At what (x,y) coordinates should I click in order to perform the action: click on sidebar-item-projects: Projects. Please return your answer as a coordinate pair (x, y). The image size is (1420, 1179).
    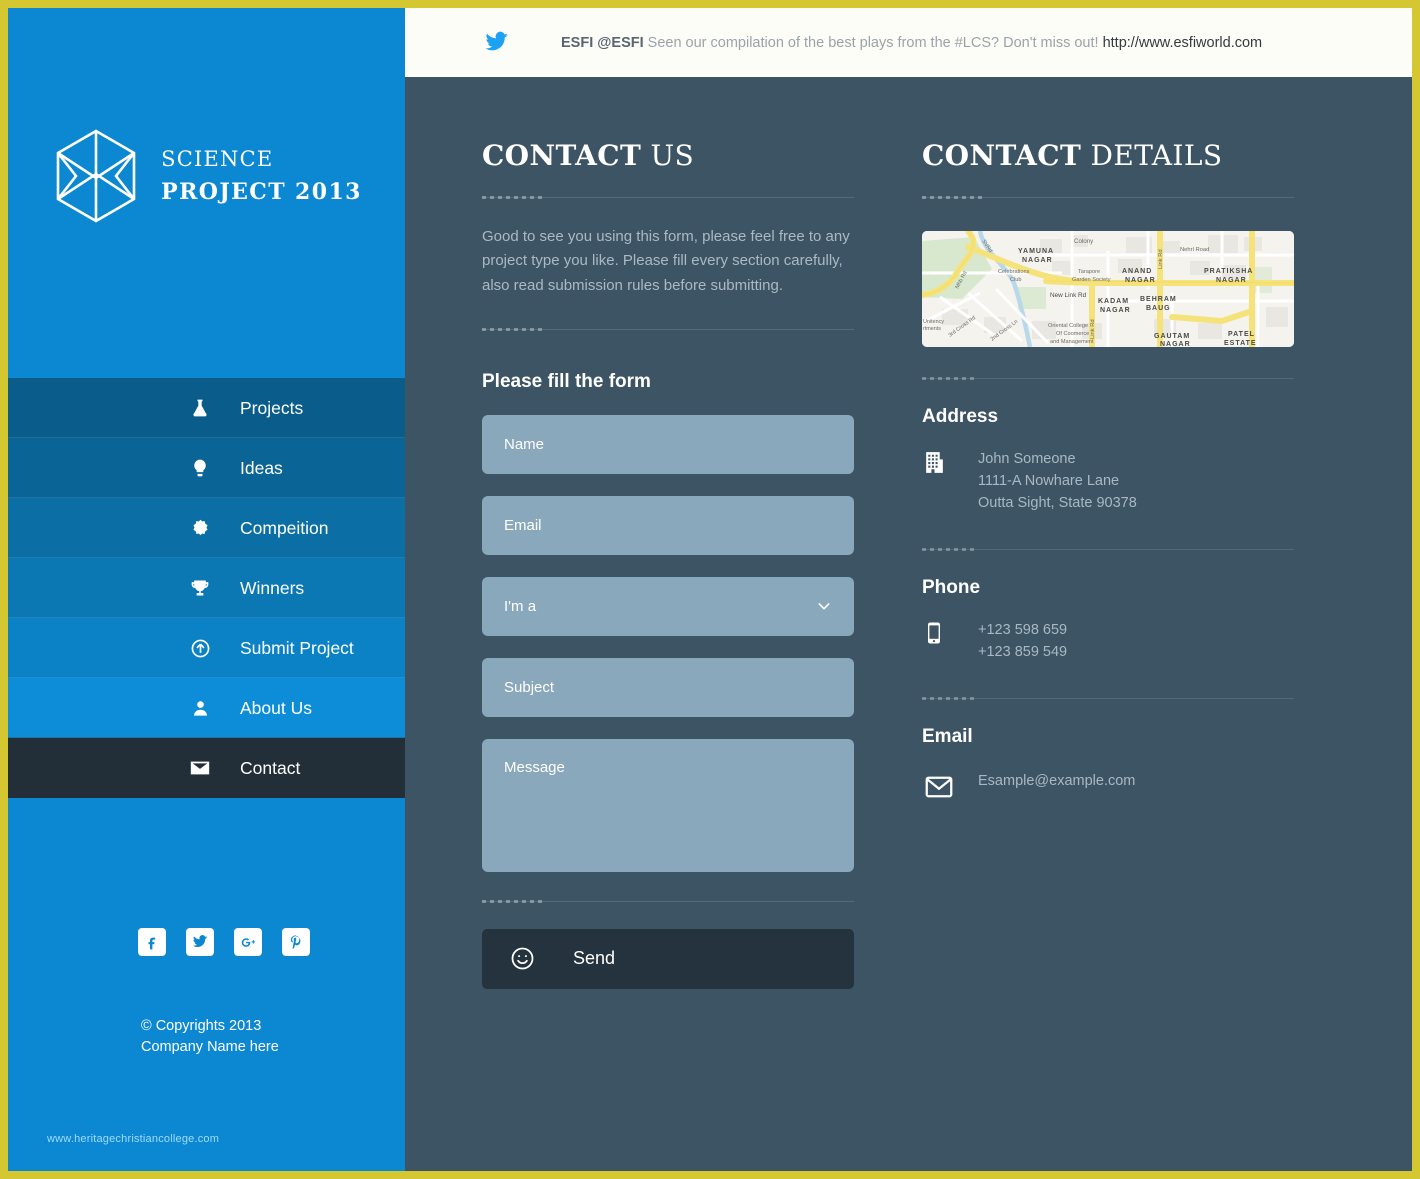
    Looking at the image, I should click on (206, 408).